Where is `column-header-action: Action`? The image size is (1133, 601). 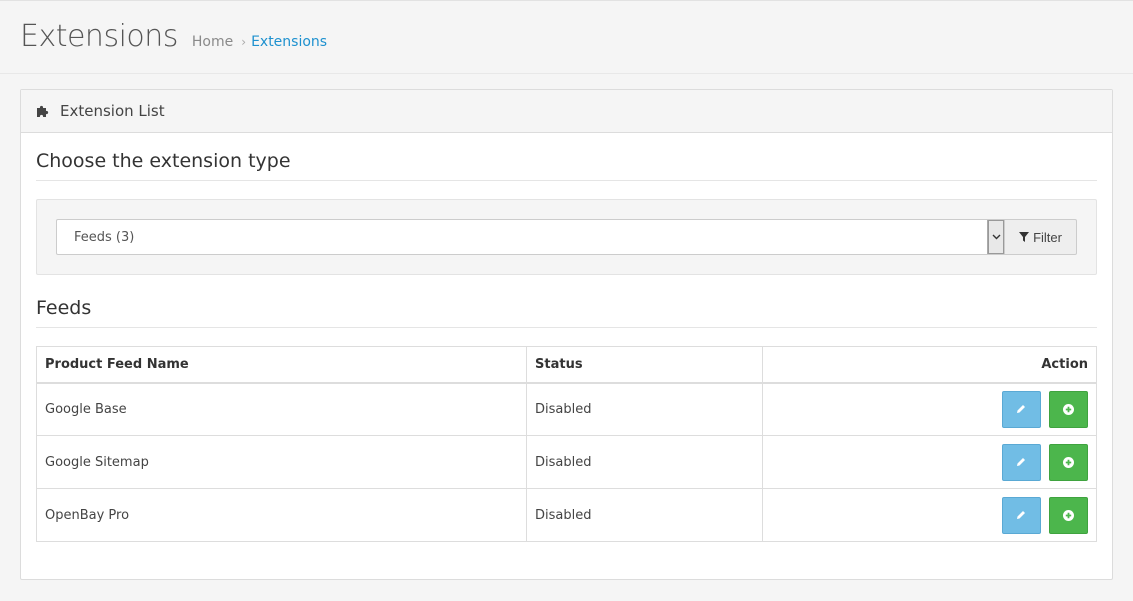
column-header-action: Action is located at coordinates (929, 365).